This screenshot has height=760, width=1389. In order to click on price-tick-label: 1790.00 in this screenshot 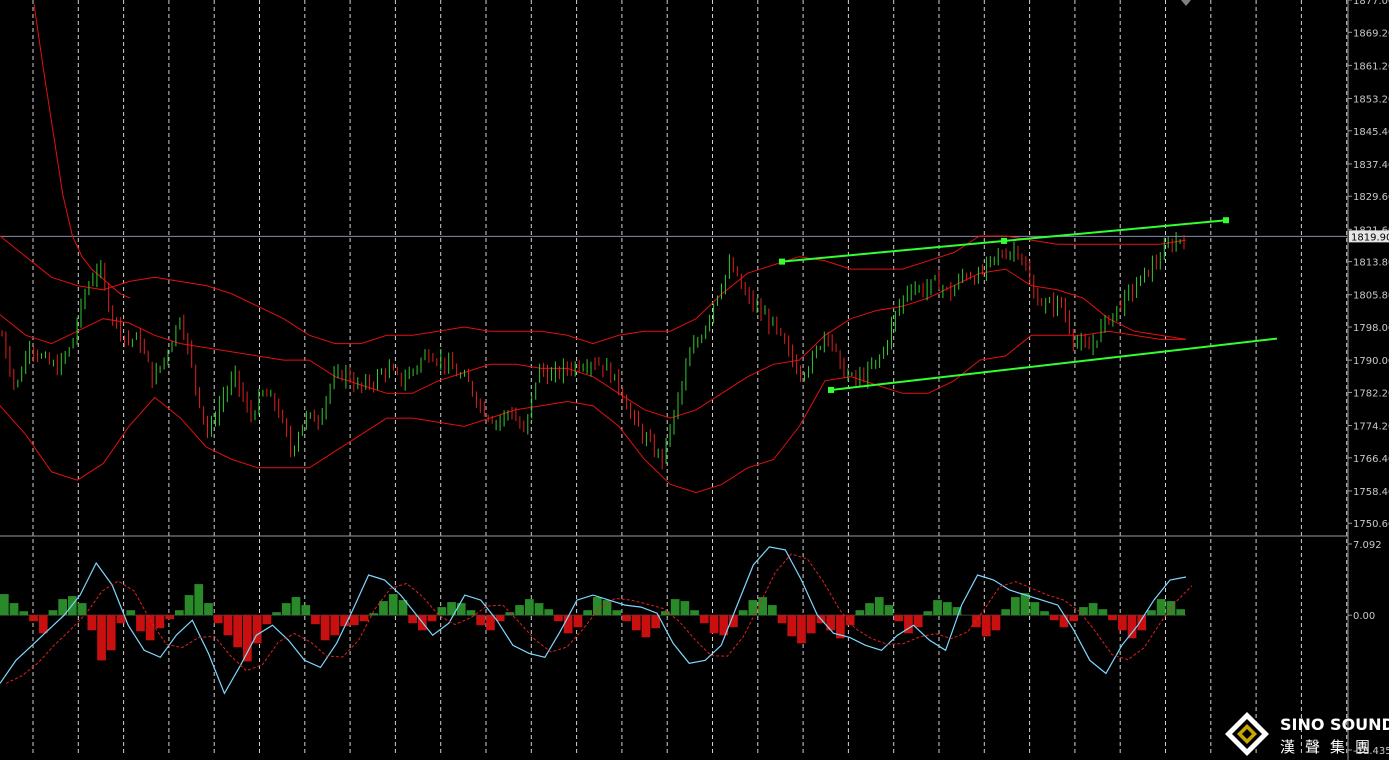, I will do `click(1371, 361)`.